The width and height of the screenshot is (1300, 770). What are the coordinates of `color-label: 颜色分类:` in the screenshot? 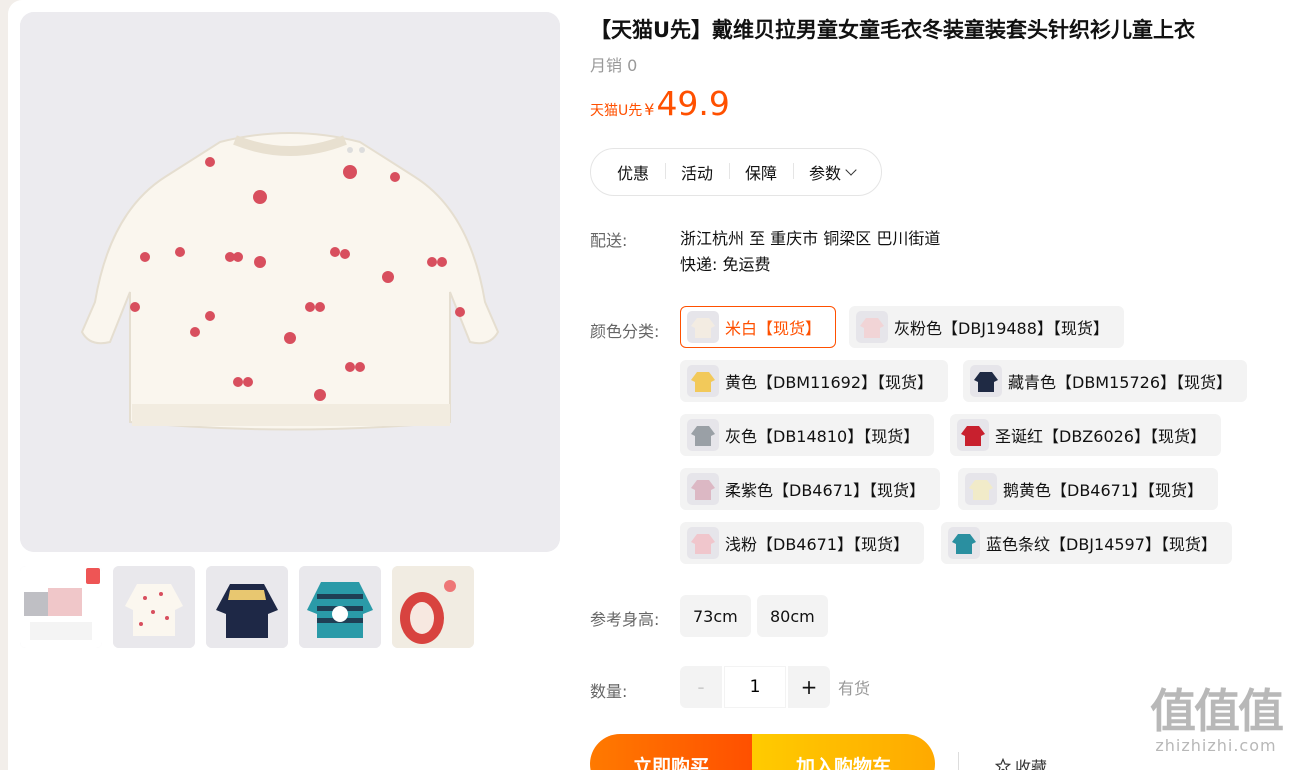 It's located at (625, 331).